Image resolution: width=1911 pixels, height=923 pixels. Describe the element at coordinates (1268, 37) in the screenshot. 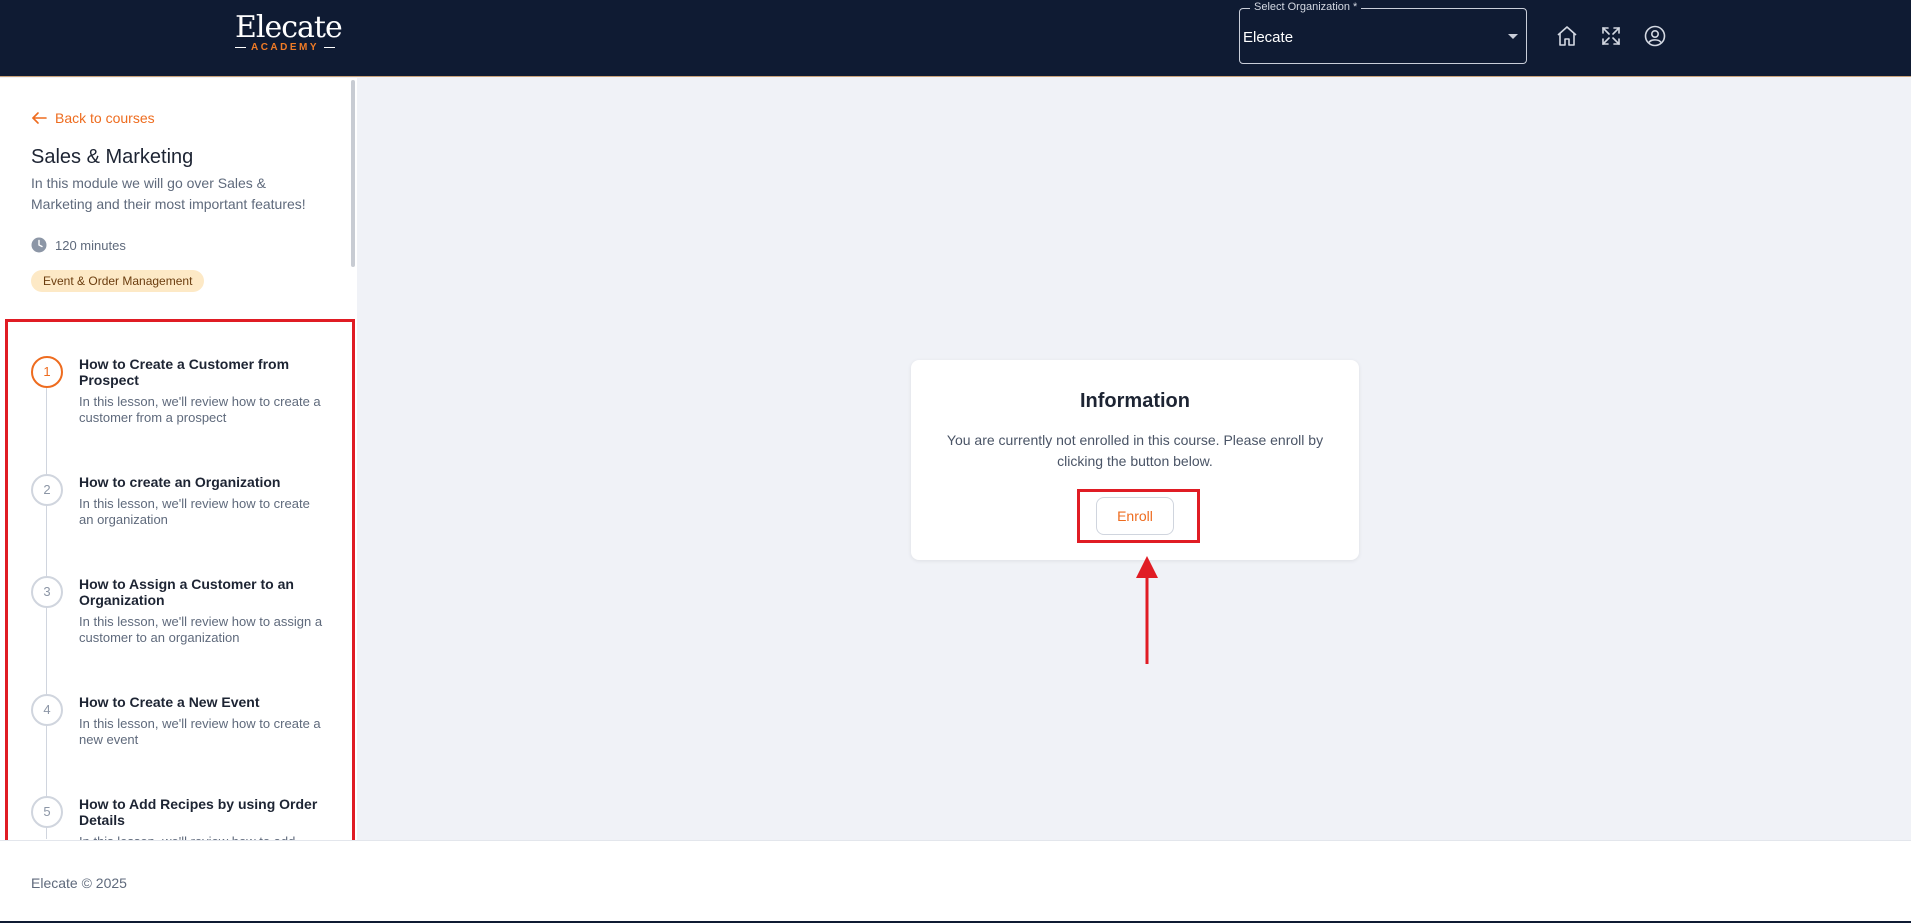

I see `organization-select-value: Elecate` at that location.